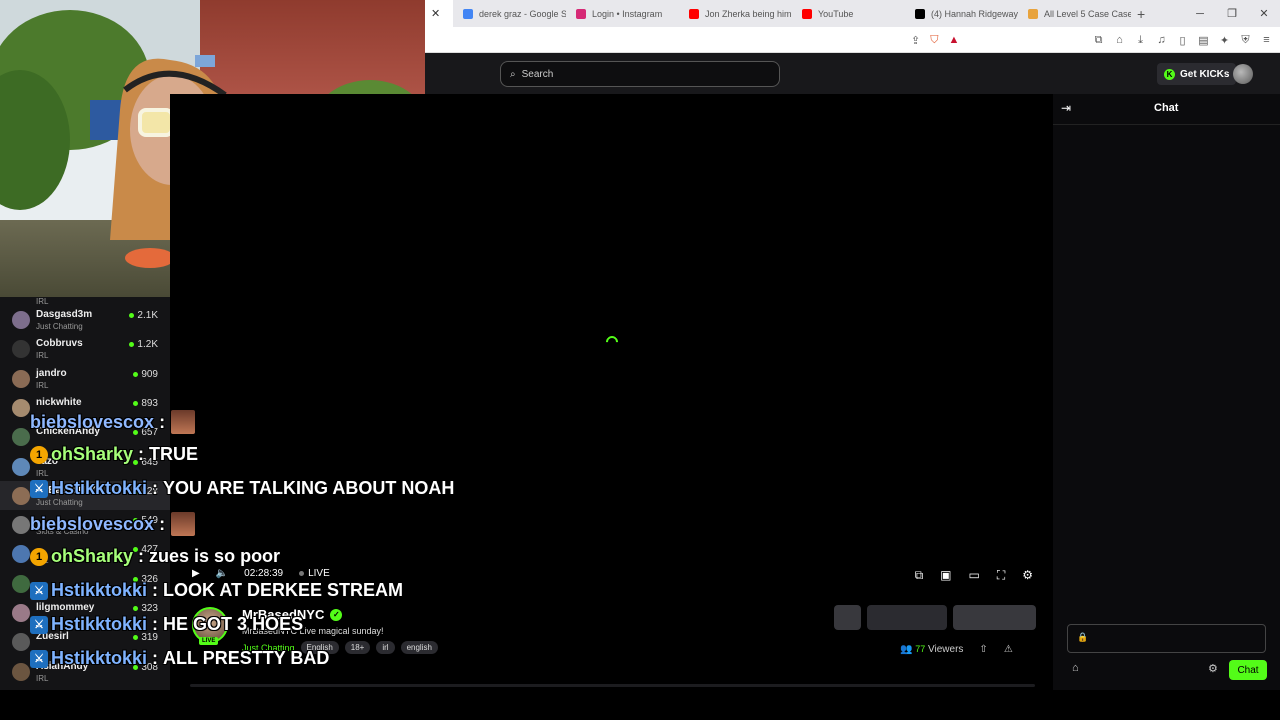 The width and height of the screenshot is (1280, 720). What do you see at coordinates (847, 617) in the screenshot?
I see `notification-button` at bounding box center [847, 617].